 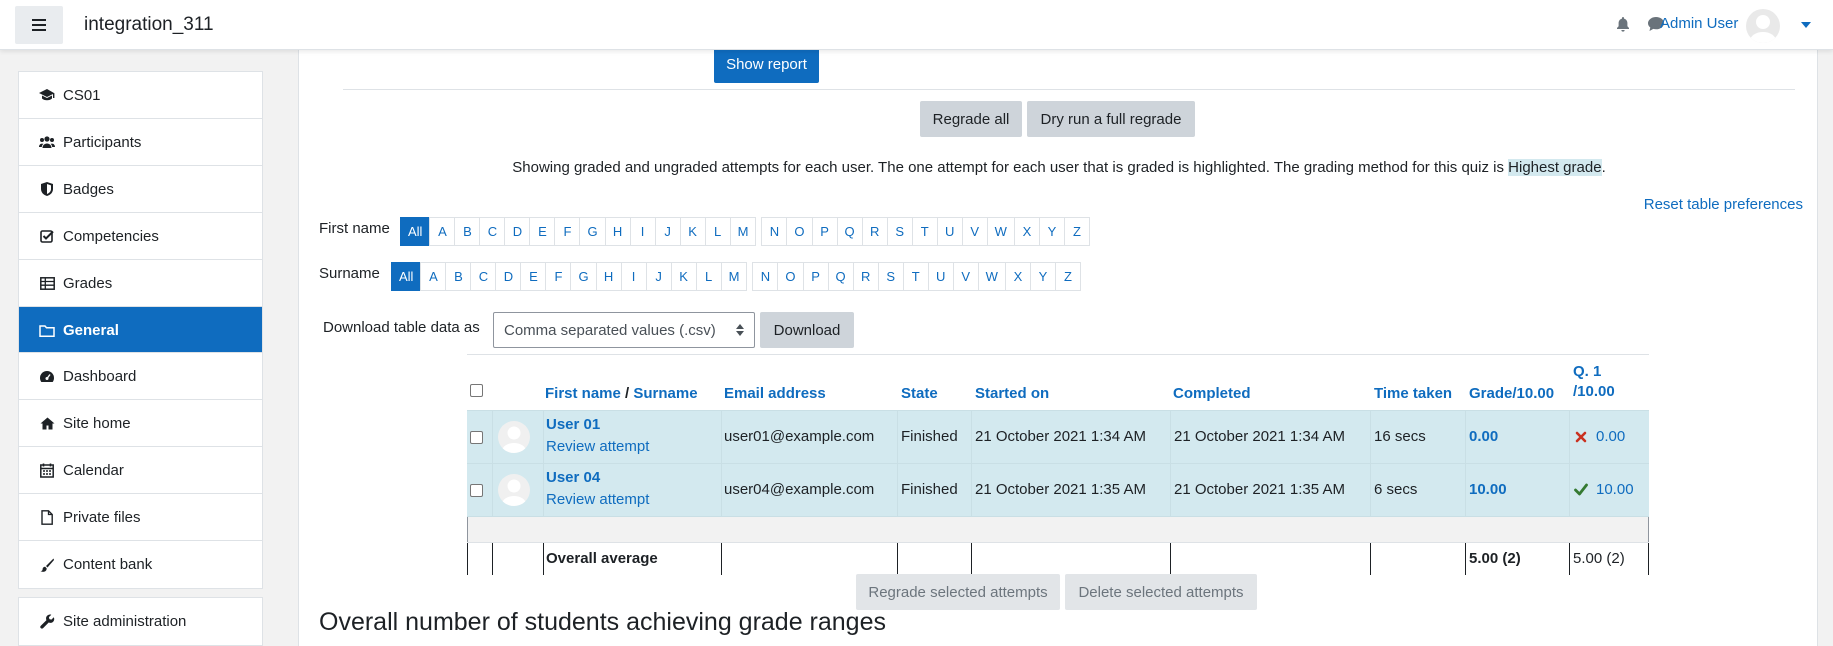 What do you see at coordinates (624, 330) in the screenshot?
I see `download-format-select: Comma separated values (.csv)` at bounding box center [624, 330].